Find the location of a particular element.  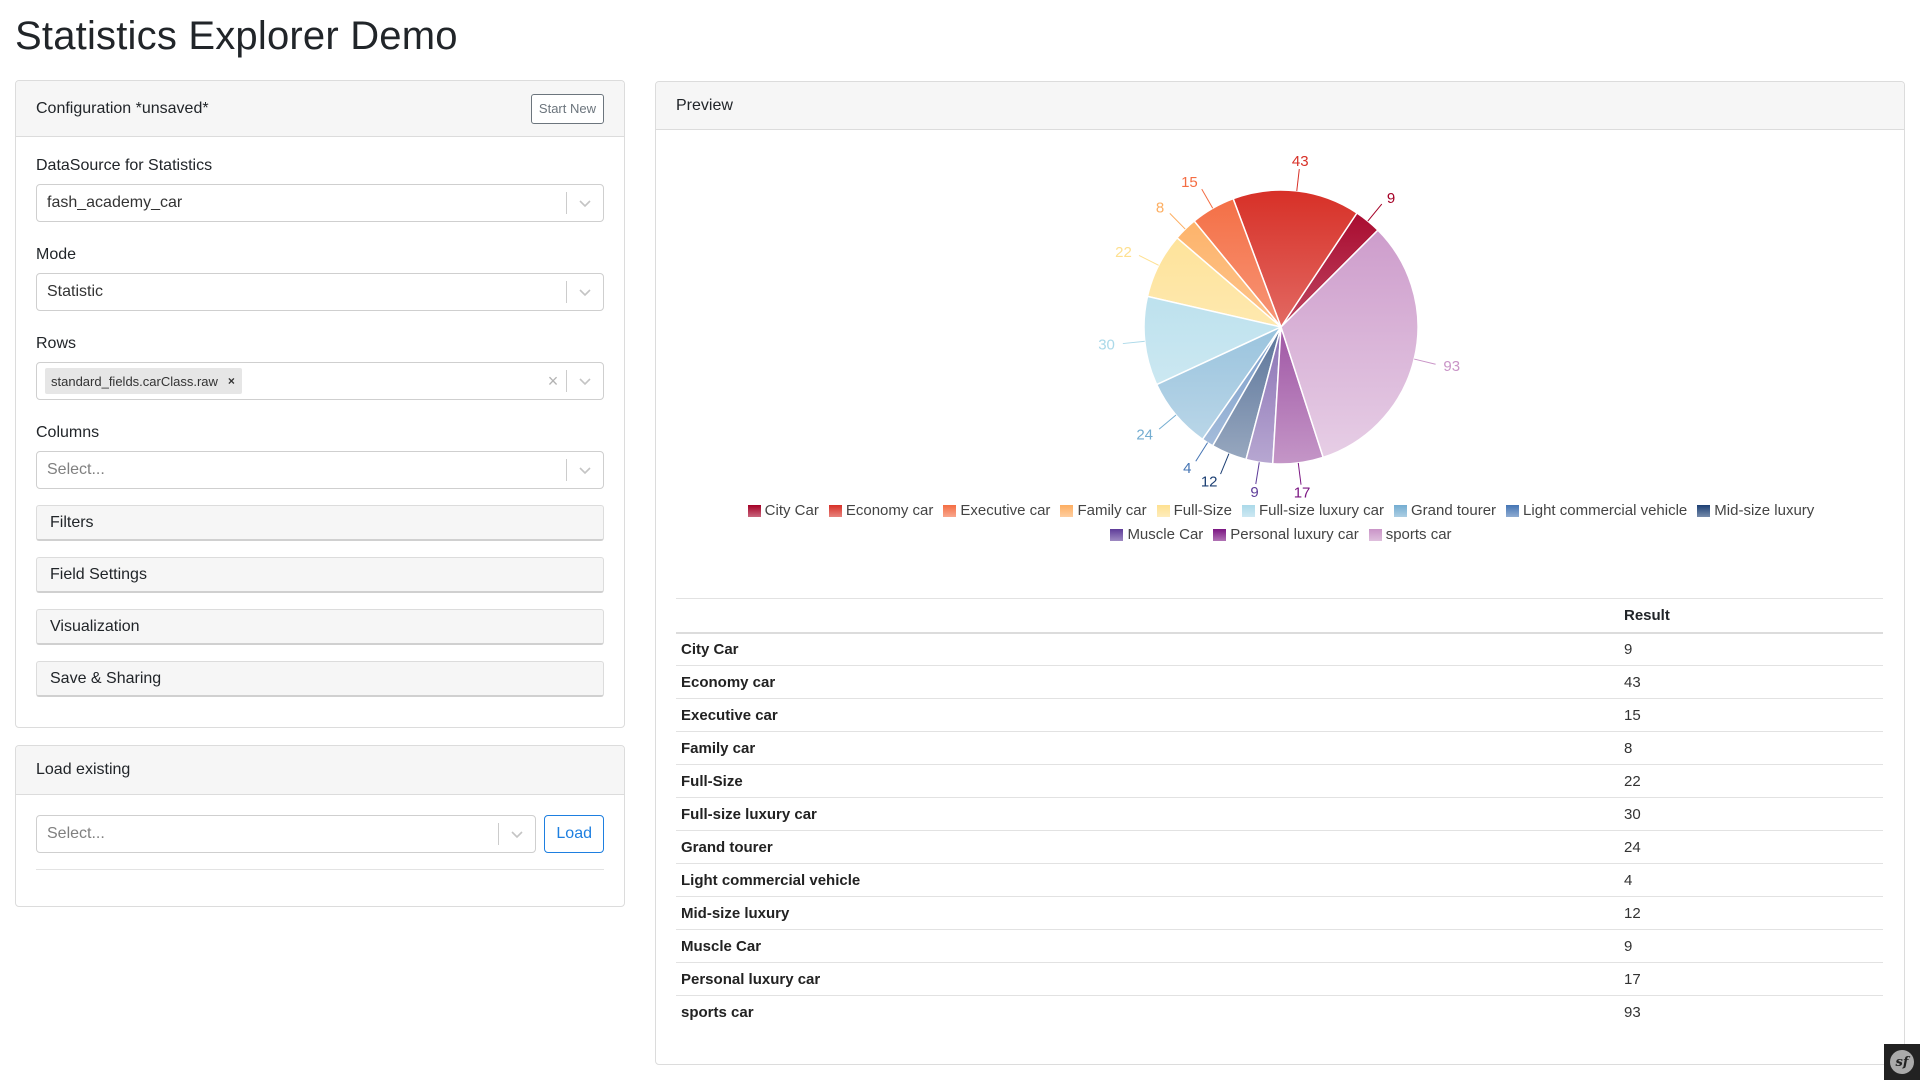

columns-label: Columns is located at coordinates (68, 432).